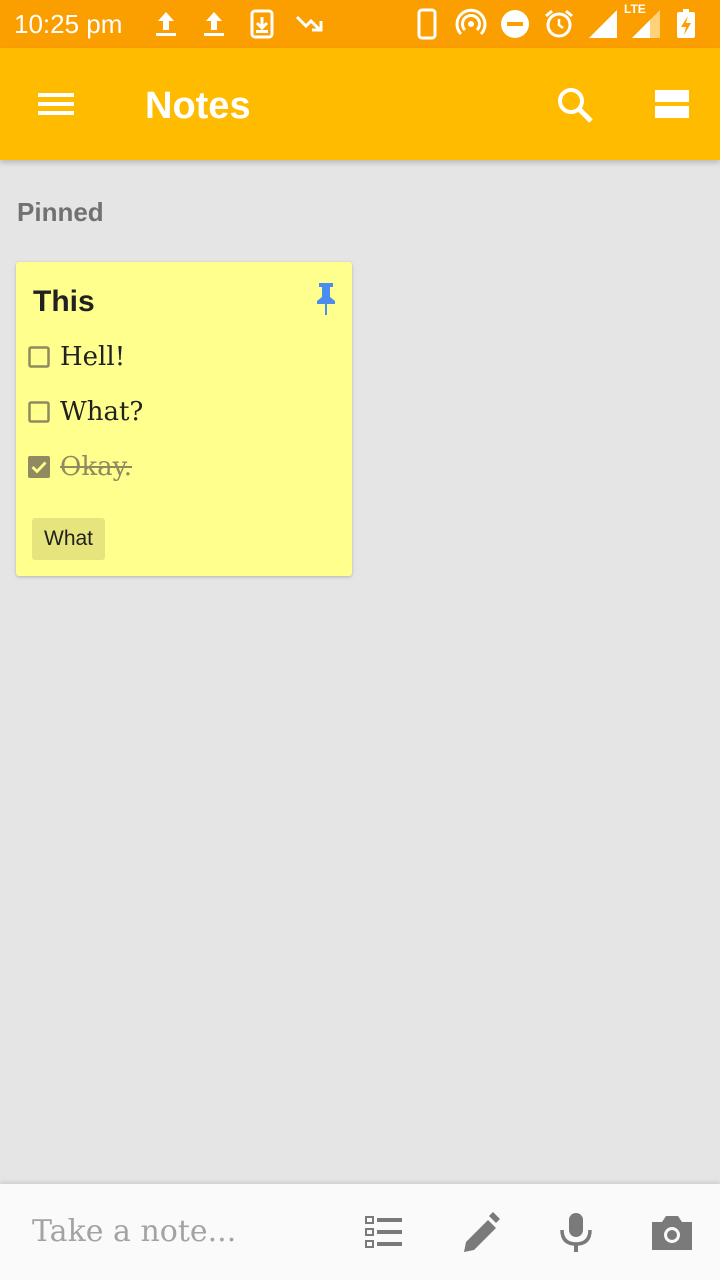 The width and height of the screenshot is (720, 1280). I want to click on do-not-disturb-icon, so click(515, 24).